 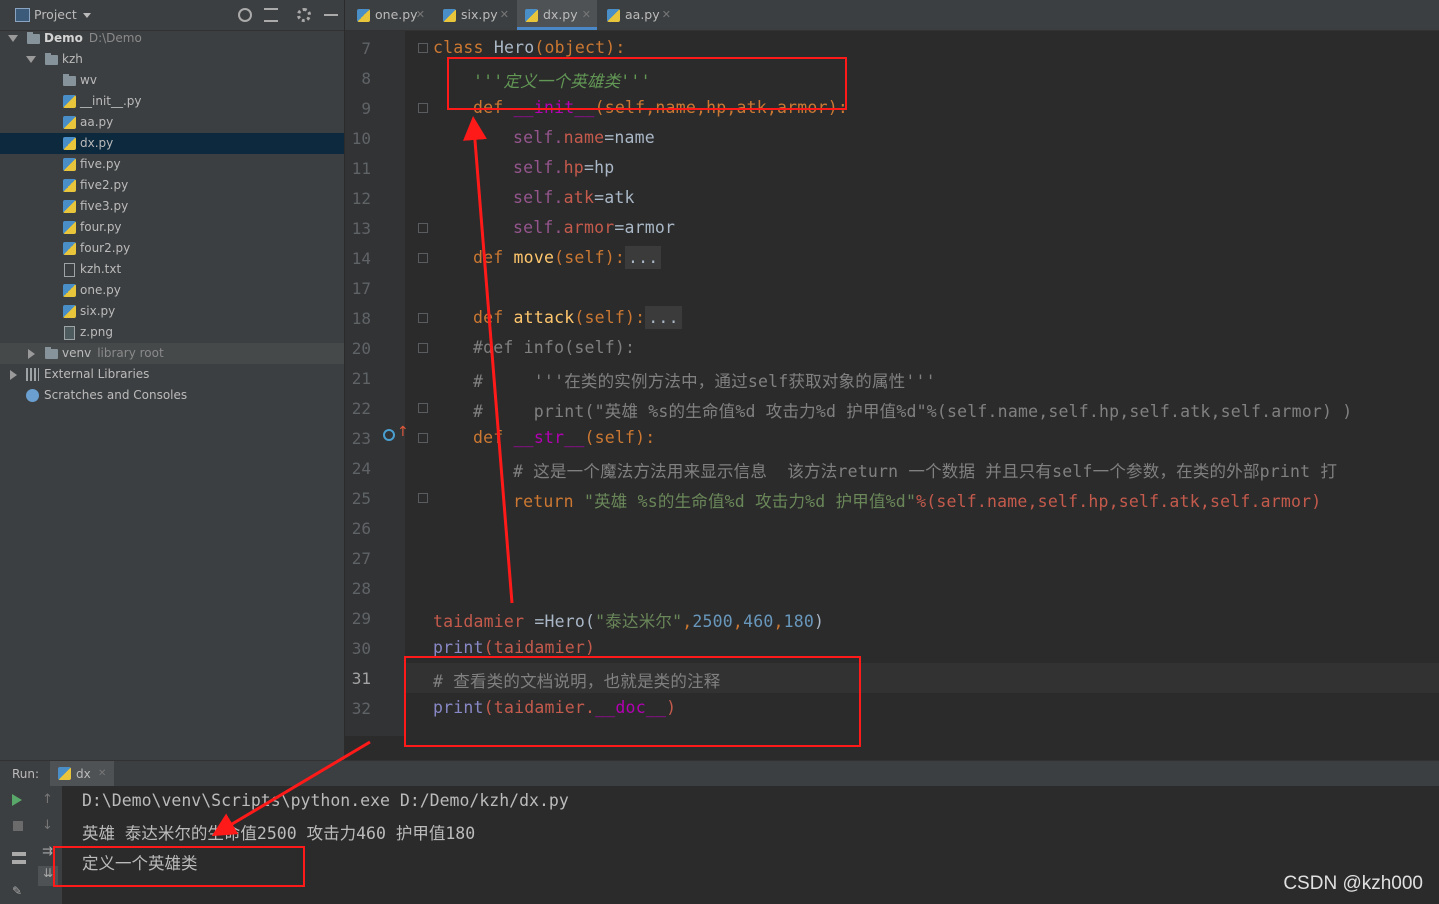 I want to click on code-line-29: taidamier =Hero("泰达米尔",2500,460,180), so click(x=629, y=621).